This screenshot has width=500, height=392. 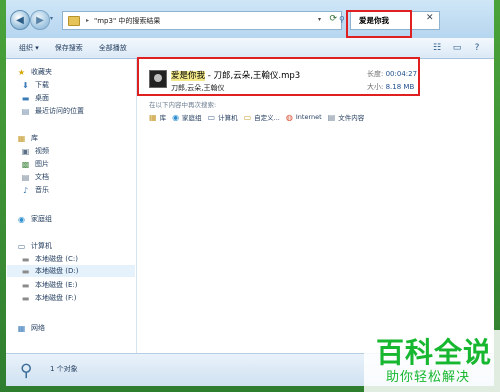 What do you see at coordinates (34, 177) in the screenshot?
I see `sidebar-item-documents: ▤ 文档` at bounding box center [34, 177].